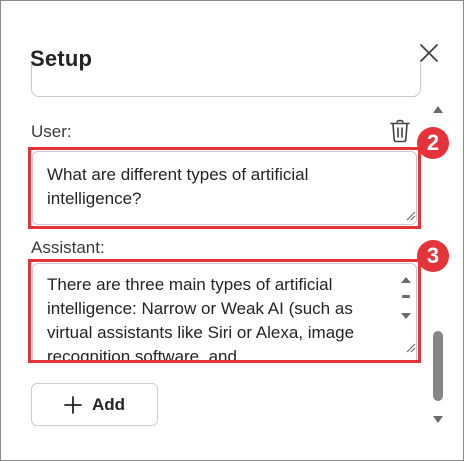 The image size is (464, 461). What do you see at coordinates (73, 404) in the screenshot?
I see `plus-icon` at bounding box center [73, 404].